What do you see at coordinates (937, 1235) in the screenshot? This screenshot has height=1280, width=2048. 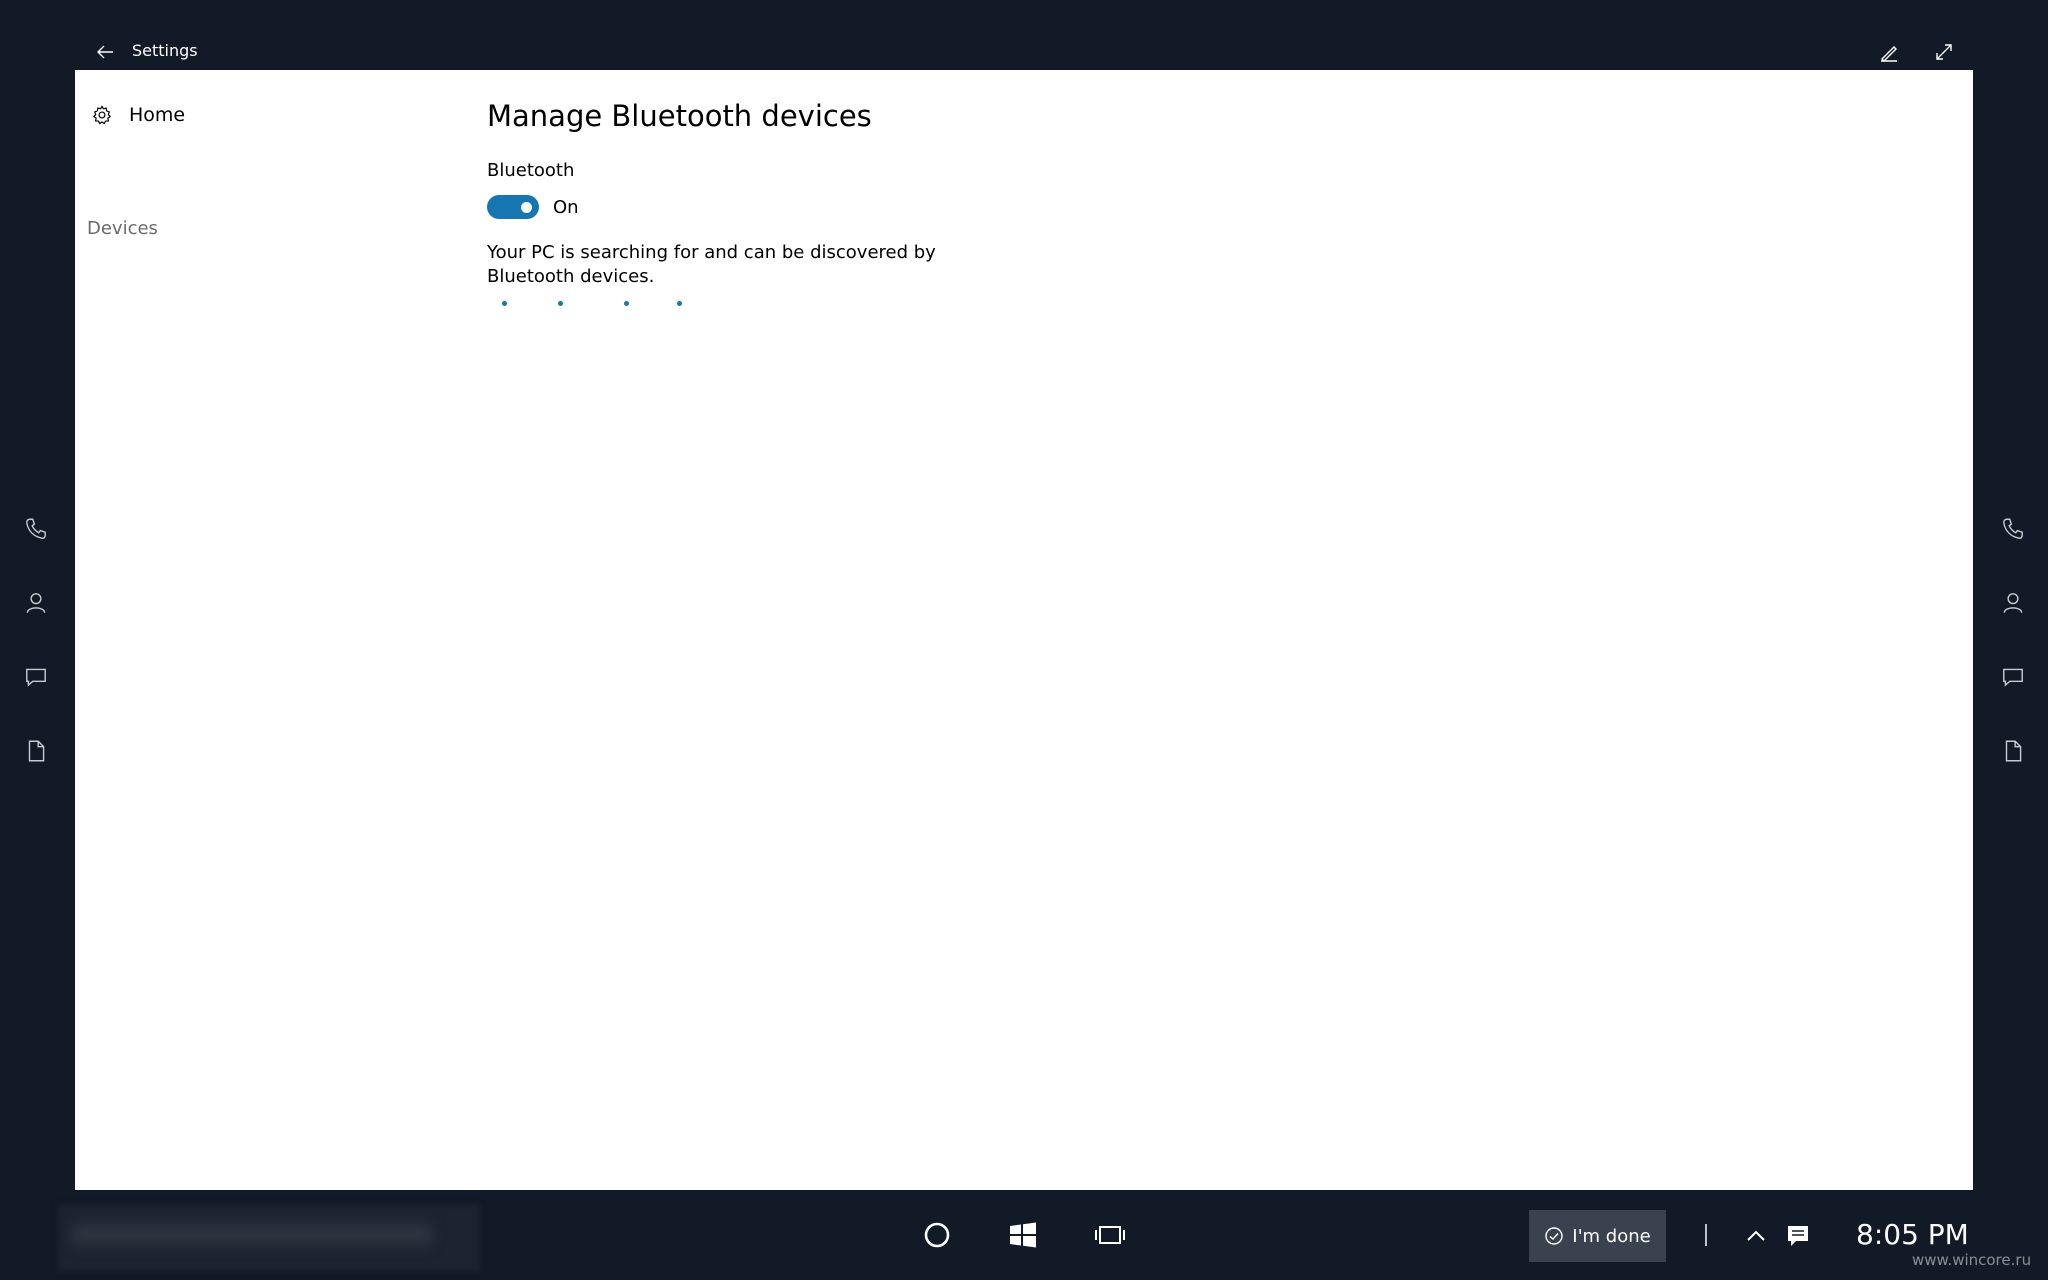 I see `cortana-icon` at bounding box center [937, 1235].